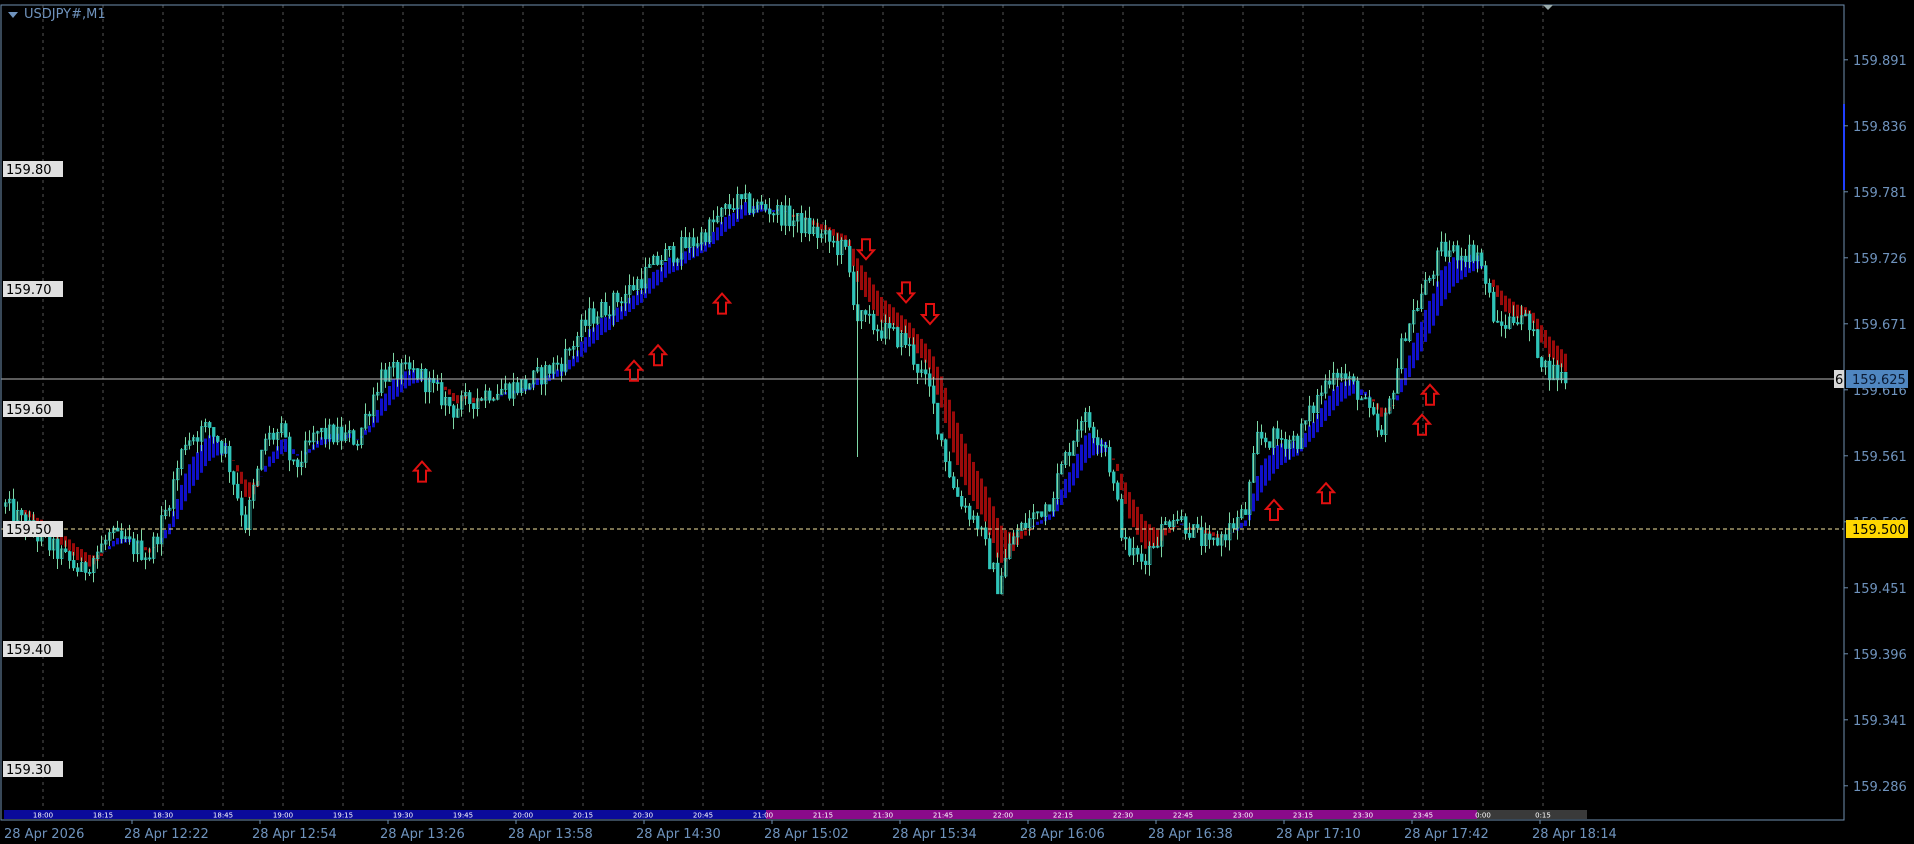 This screenshot has width=1914, height=844. I want to click on session-time-label: 21:45, so click(943, 816).